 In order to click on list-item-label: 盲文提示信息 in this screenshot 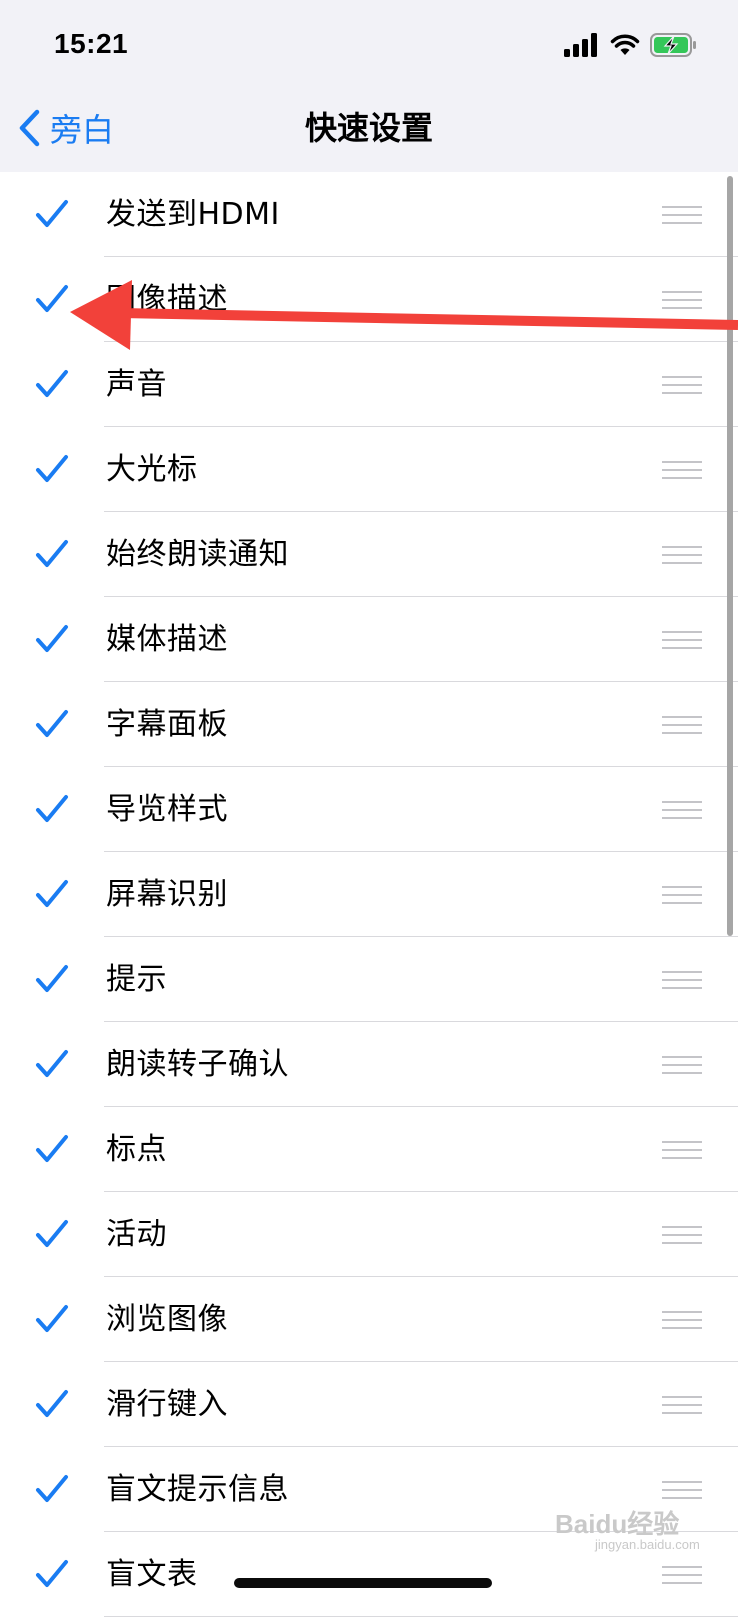, I will do `click(197, 1489)`.